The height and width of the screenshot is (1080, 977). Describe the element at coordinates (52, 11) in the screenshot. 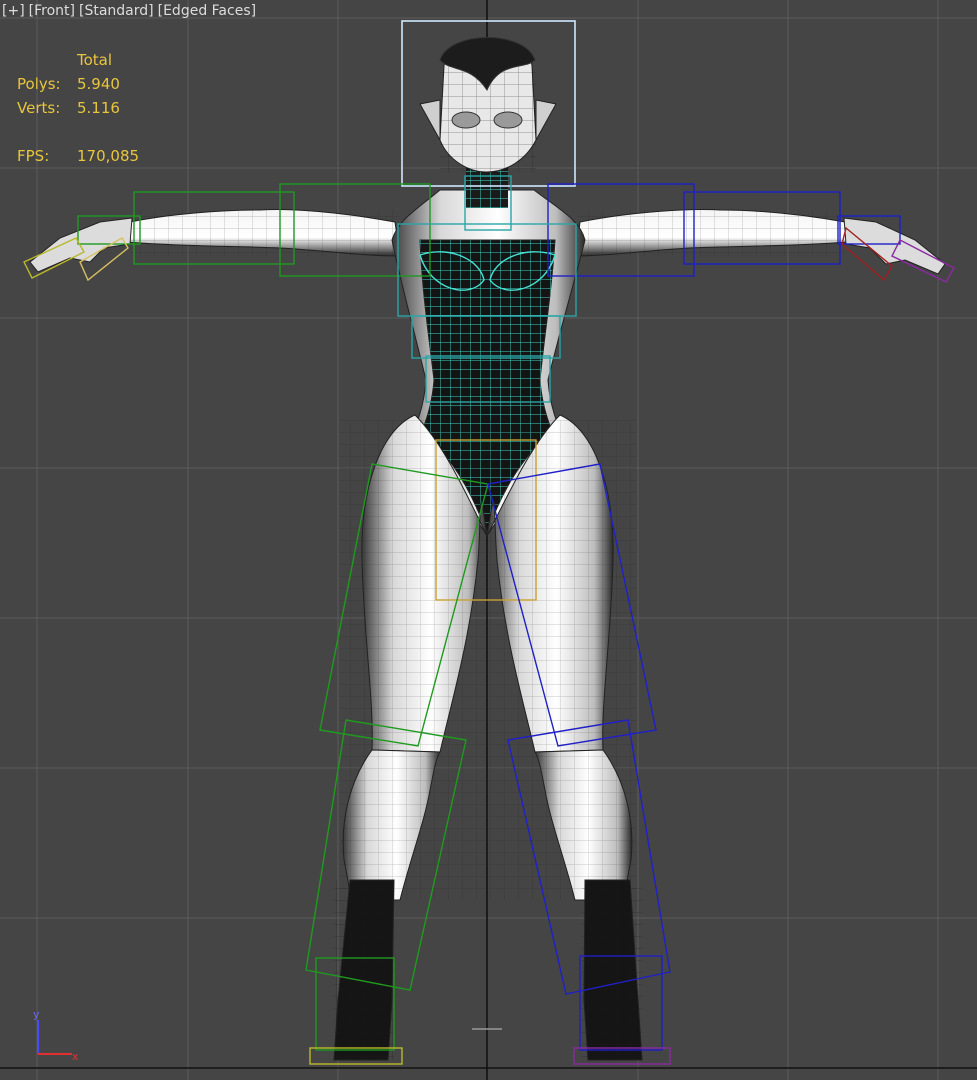

I see `viewport-point-of-view-menu: [Front]` at that location.